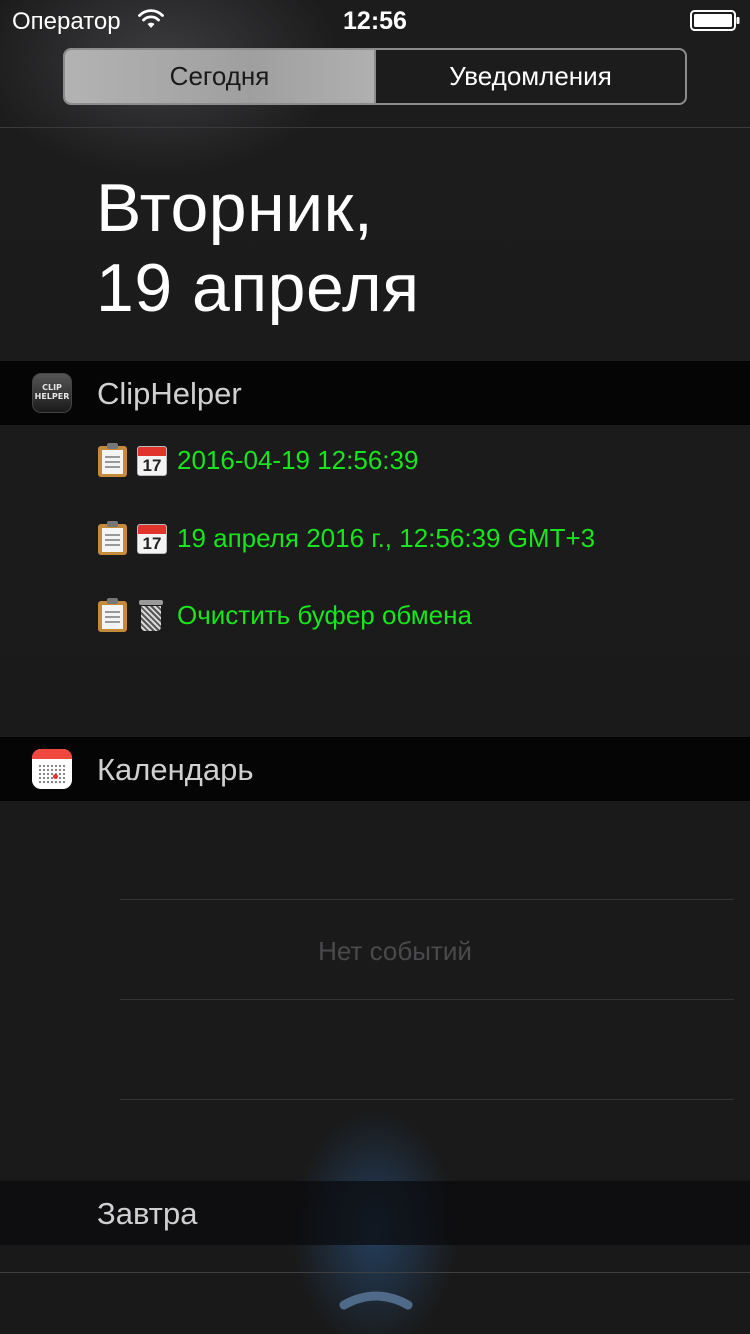 The image size is (750, 1334). I want to click on cliphelper-app-icon: CLIP HELPER, so click(52, 393).